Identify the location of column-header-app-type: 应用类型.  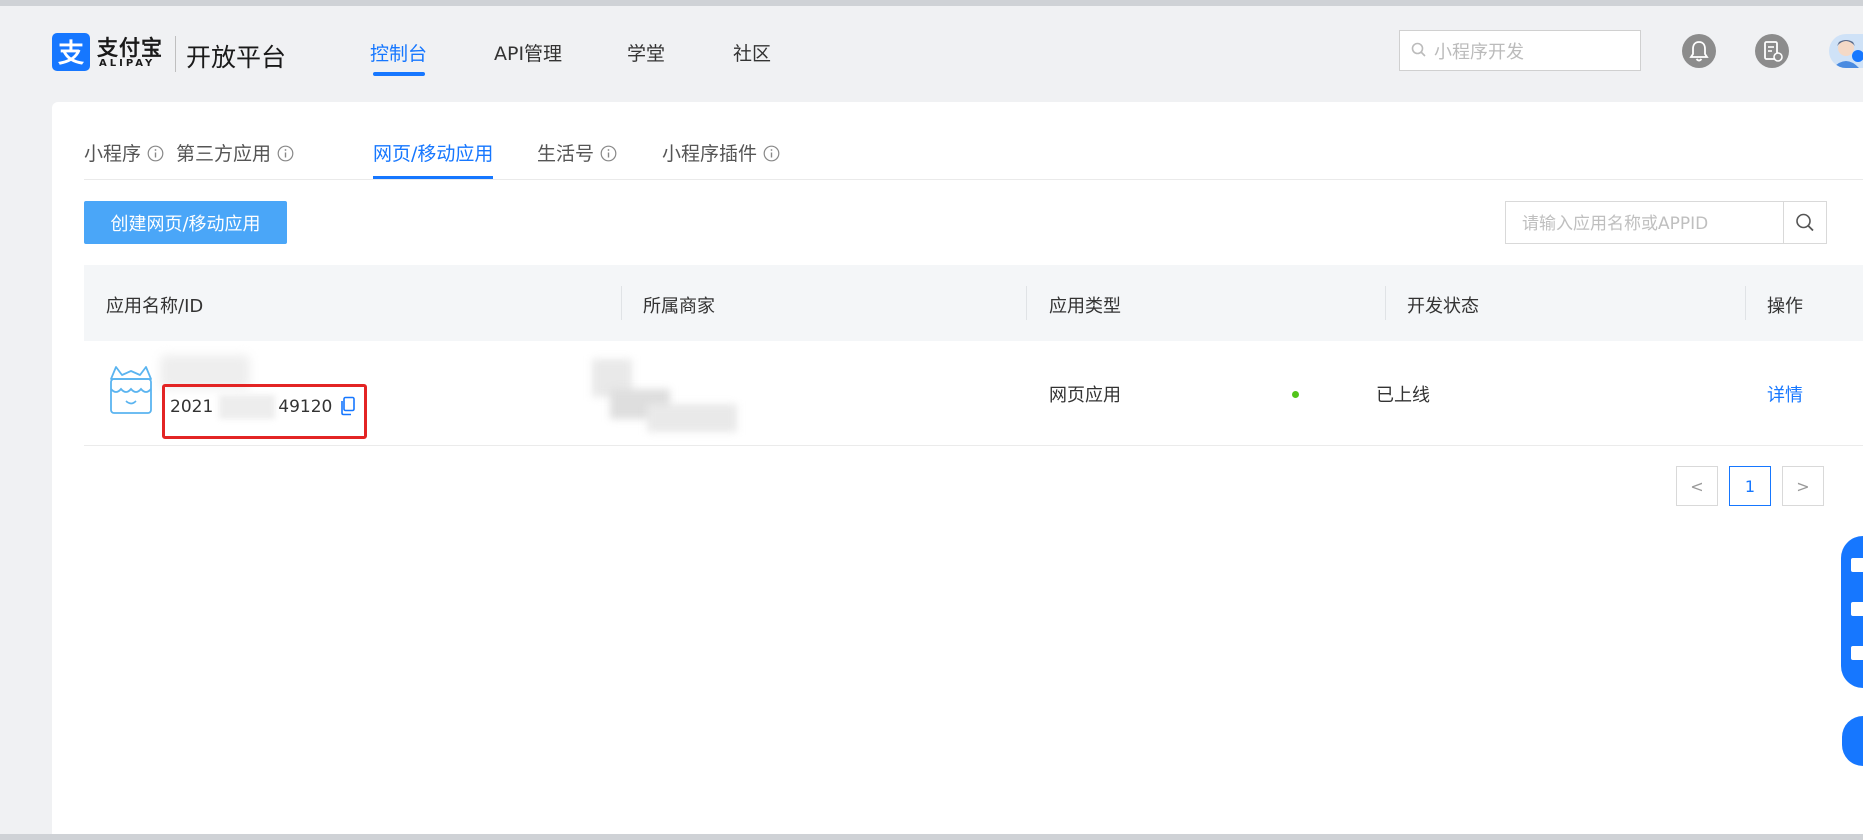
(1085, 306).